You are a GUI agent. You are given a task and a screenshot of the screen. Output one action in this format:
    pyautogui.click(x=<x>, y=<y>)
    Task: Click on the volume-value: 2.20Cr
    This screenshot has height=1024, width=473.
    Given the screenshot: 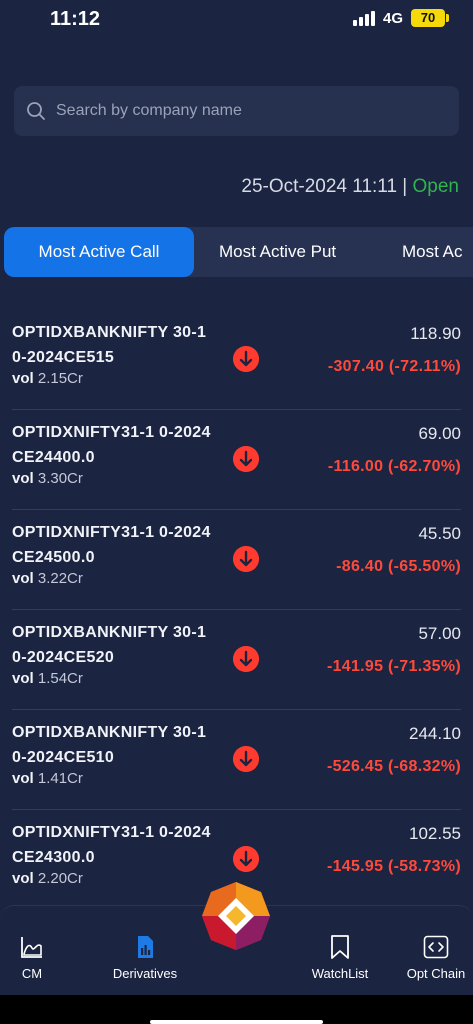 What is the action you would take?
    pyautogui.click(x=60, y=878)
    